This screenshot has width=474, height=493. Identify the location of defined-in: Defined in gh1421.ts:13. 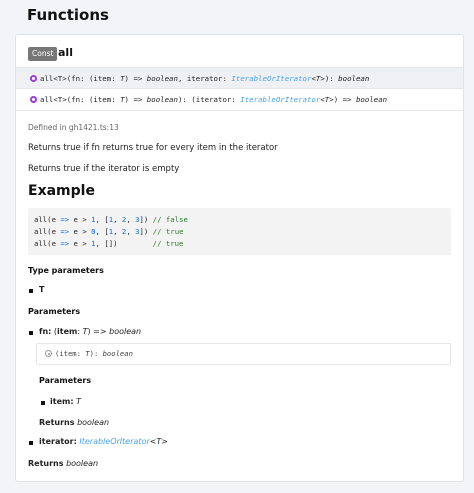
(73, 127).